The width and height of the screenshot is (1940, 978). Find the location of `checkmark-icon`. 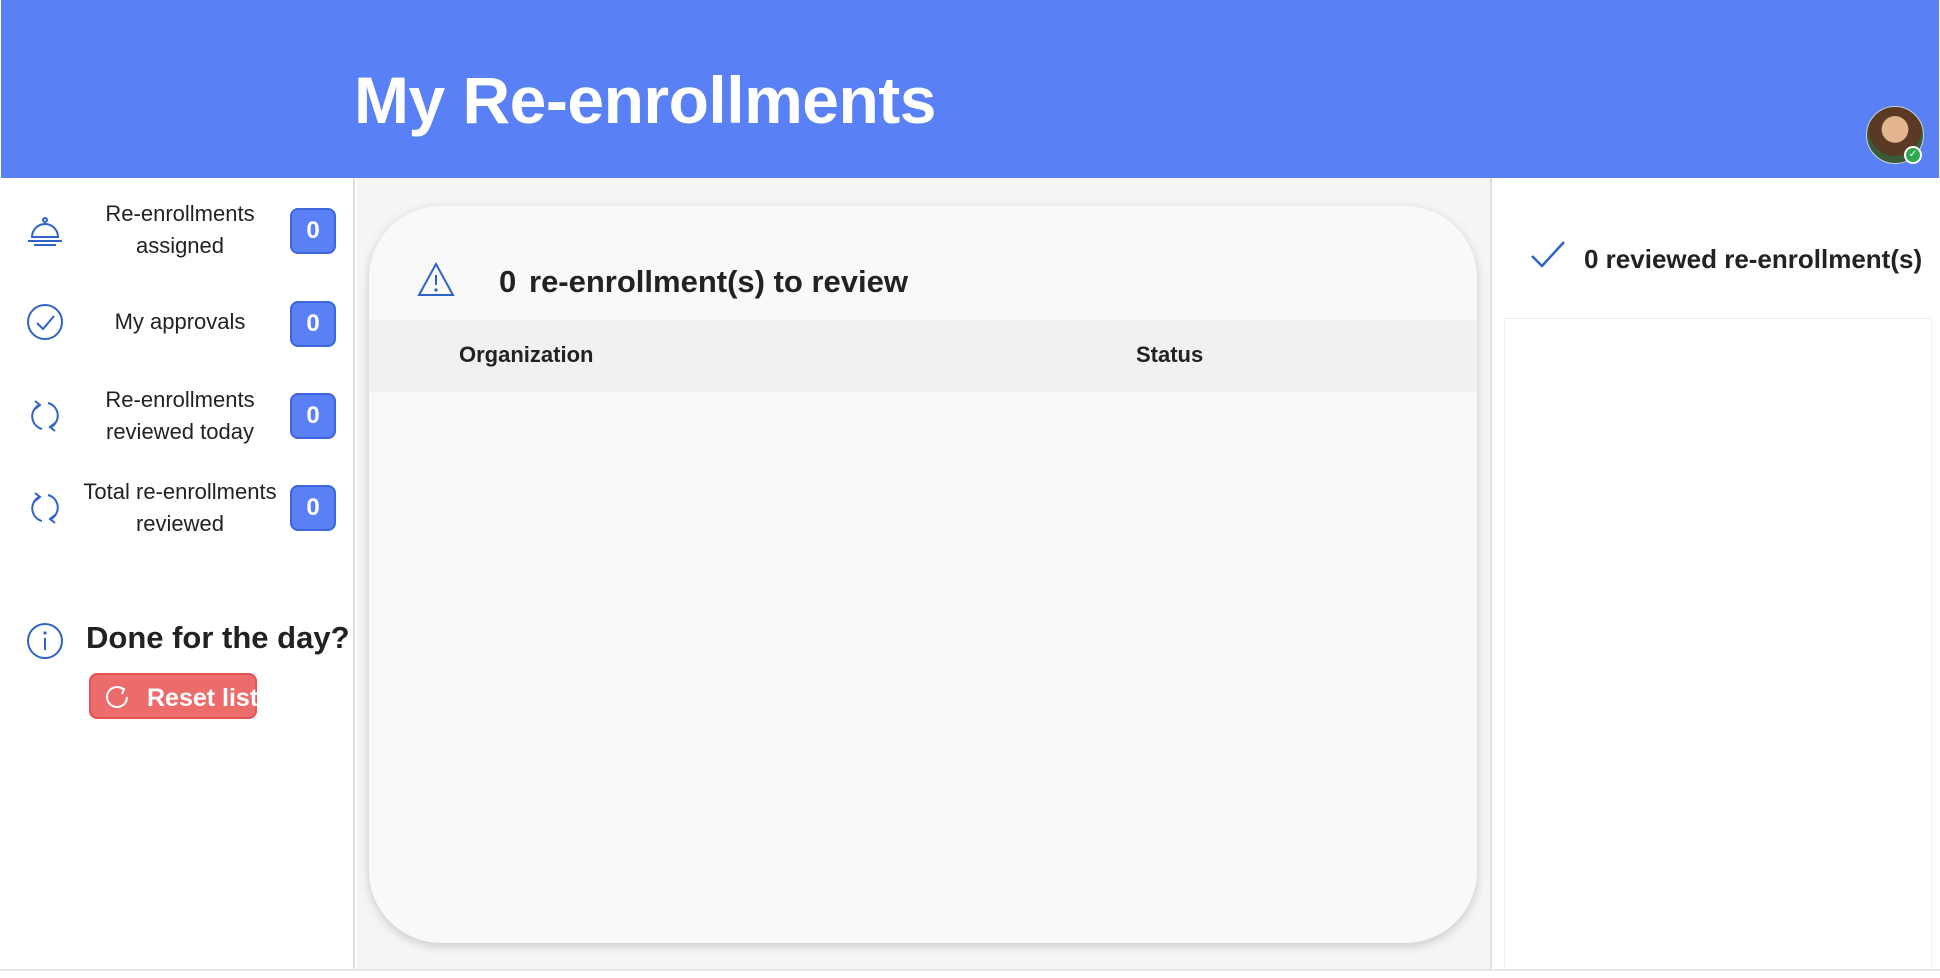

checkmark-icon is located at coordinates (1548, 254).